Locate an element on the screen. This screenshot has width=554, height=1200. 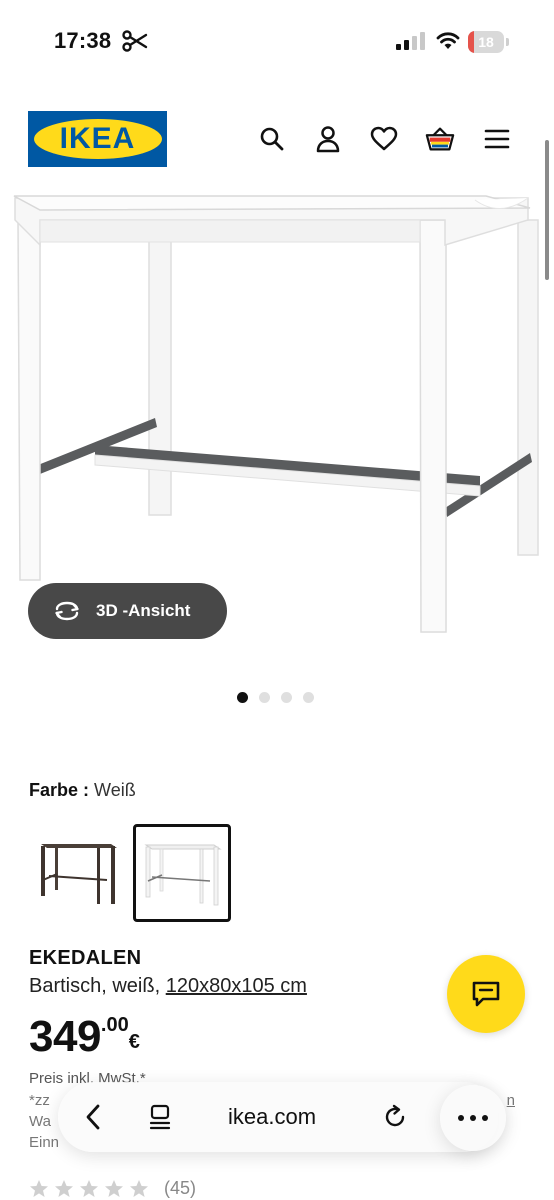
price-integer: 349 is located at coordinates (65, 1036).